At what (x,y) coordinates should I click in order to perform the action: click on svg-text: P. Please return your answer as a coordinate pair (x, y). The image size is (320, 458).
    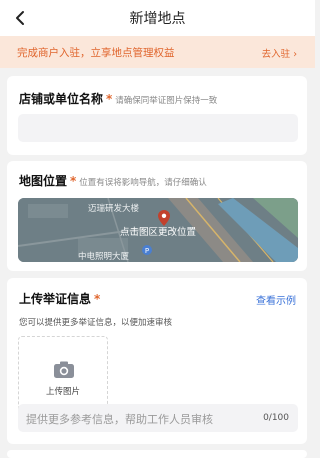
    Looking at the image, I should click on (147, 251).